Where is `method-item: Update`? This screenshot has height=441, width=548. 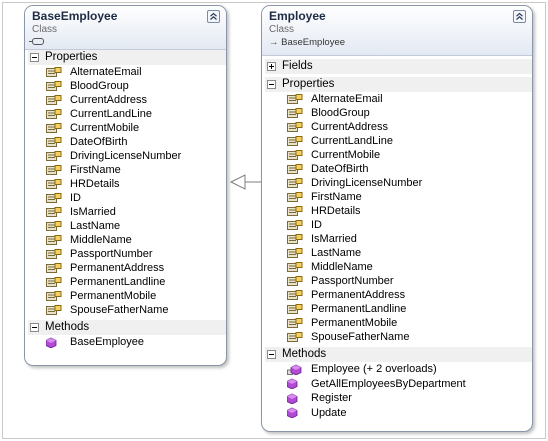
method-item: Update is located at coordinates (398, 413).